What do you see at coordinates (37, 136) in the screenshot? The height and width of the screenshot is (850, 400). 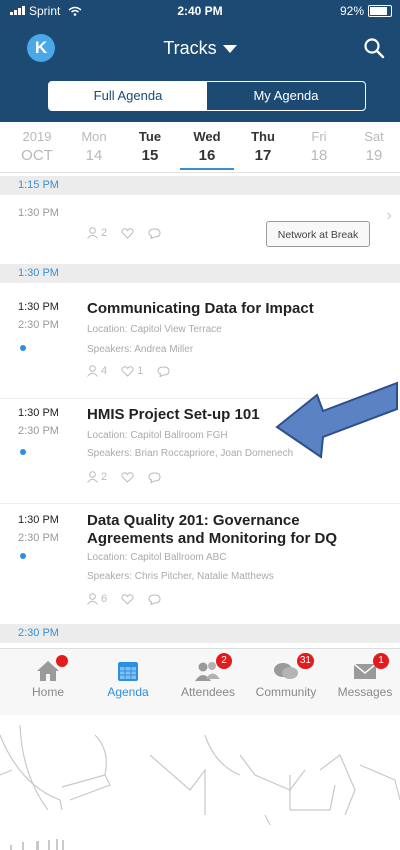 I see `date-year: 2019` at bounding box center [37, 136].